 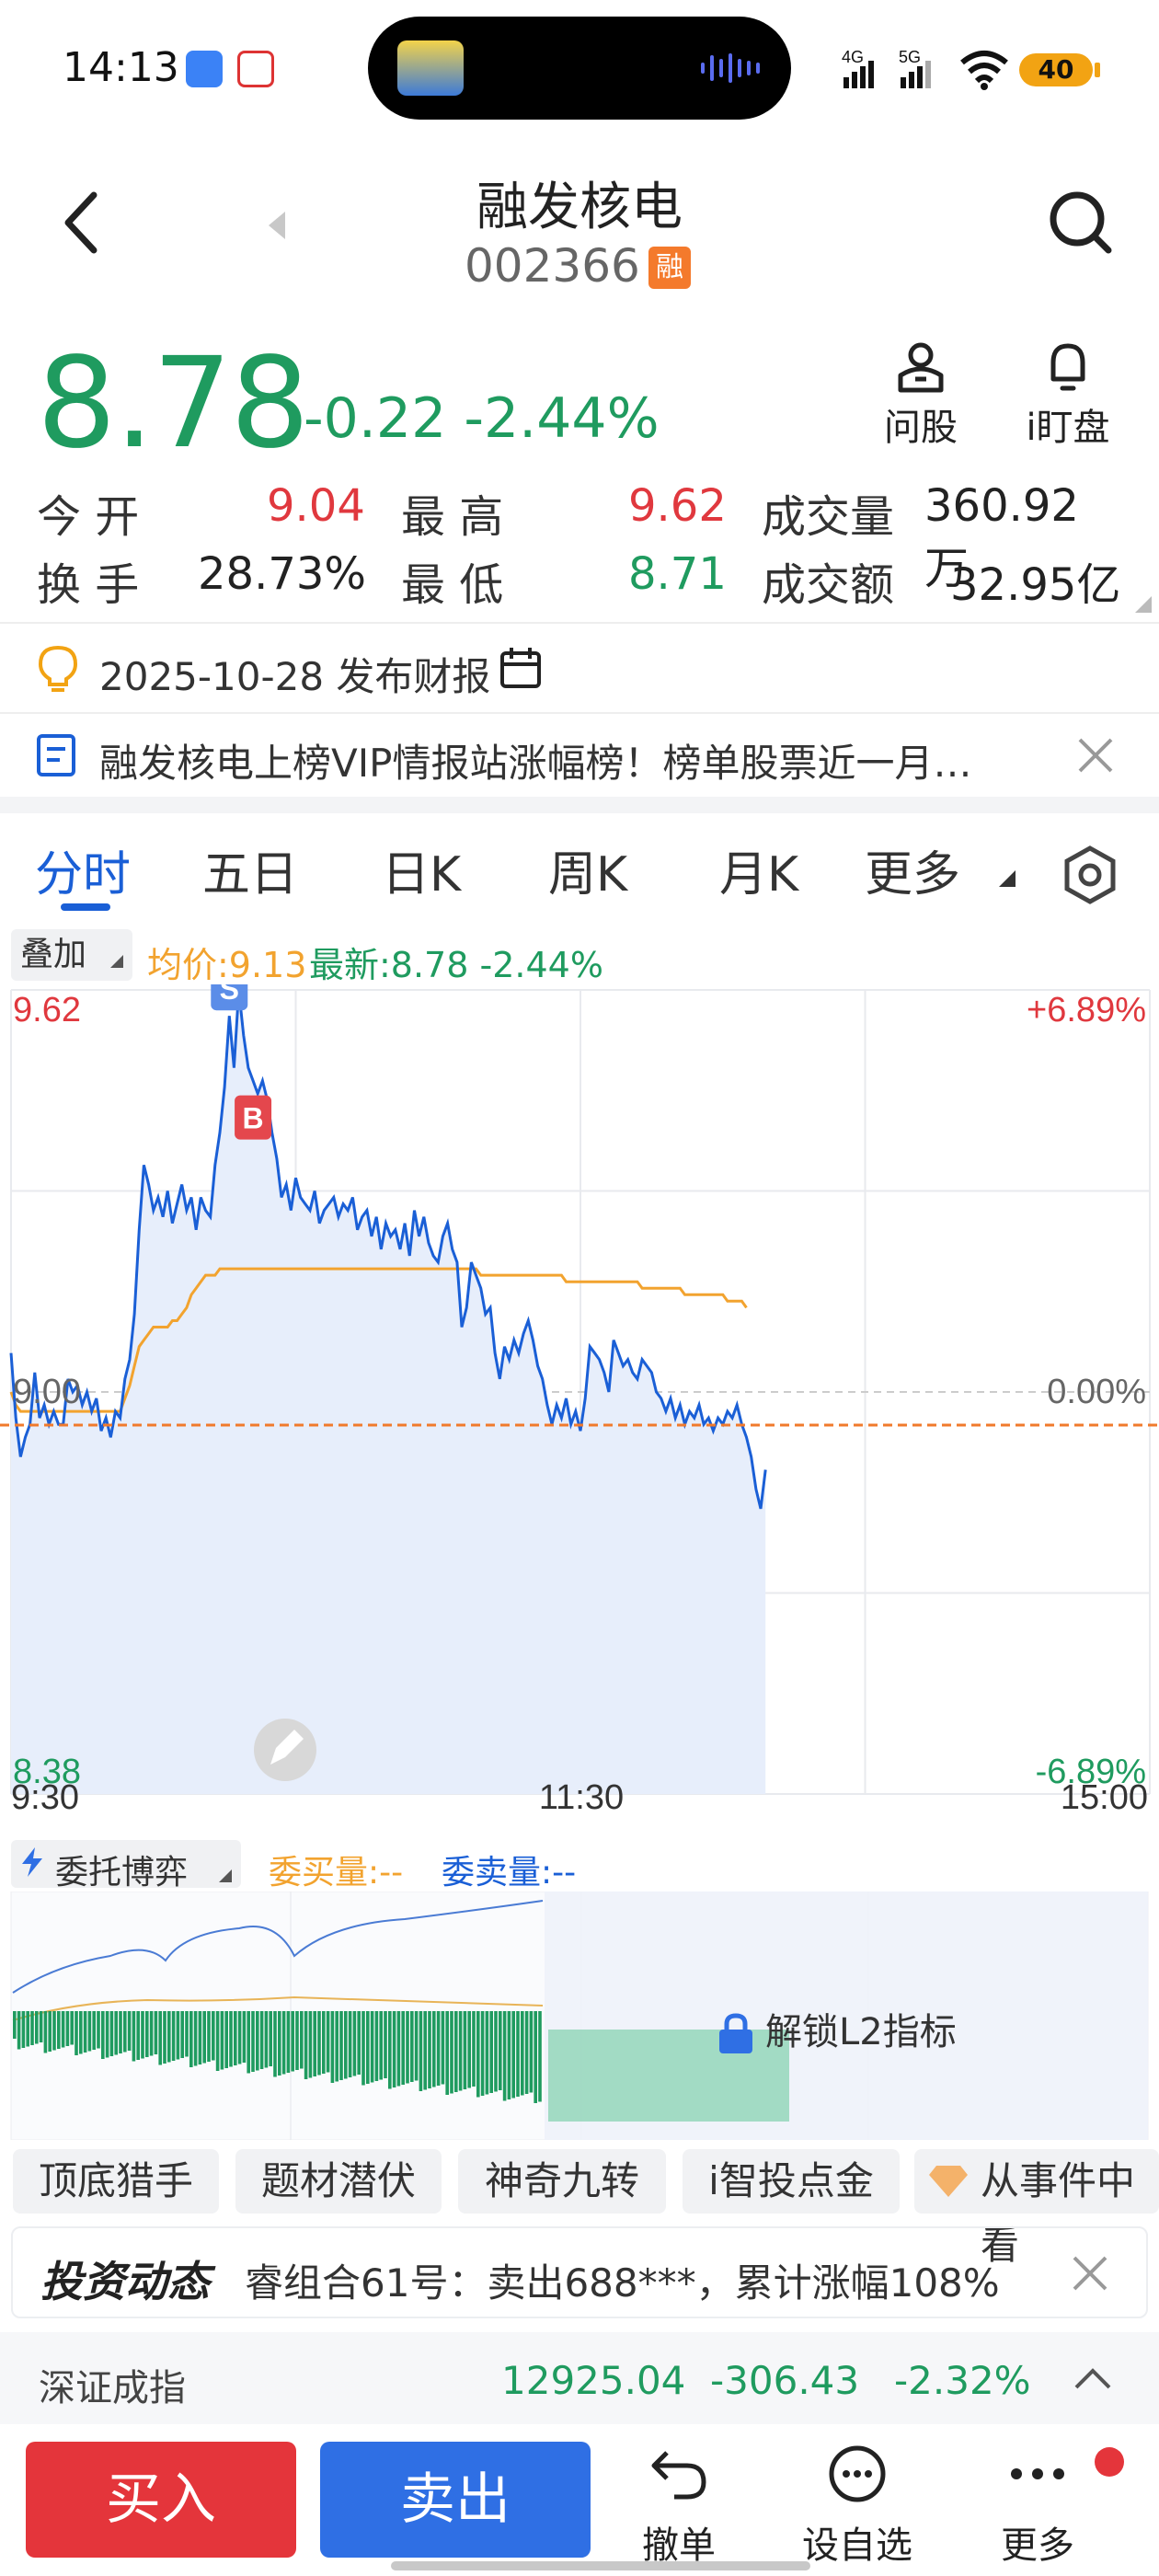 I want to click on tool-magic-nine: 神奇九转, so click(x=562, y=2181).